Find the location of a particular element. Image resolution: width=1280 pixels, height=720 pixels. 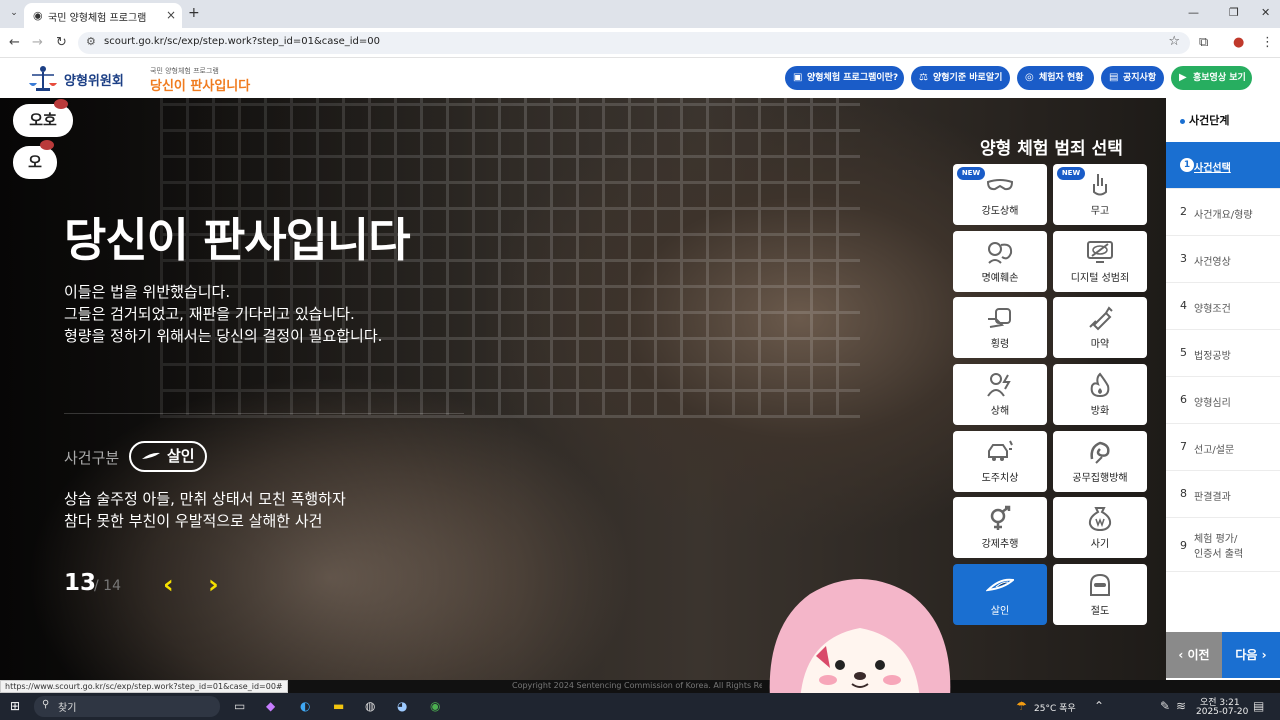

crime-button-embezzlement: 횡령 is located at coordinates (1000, 327).